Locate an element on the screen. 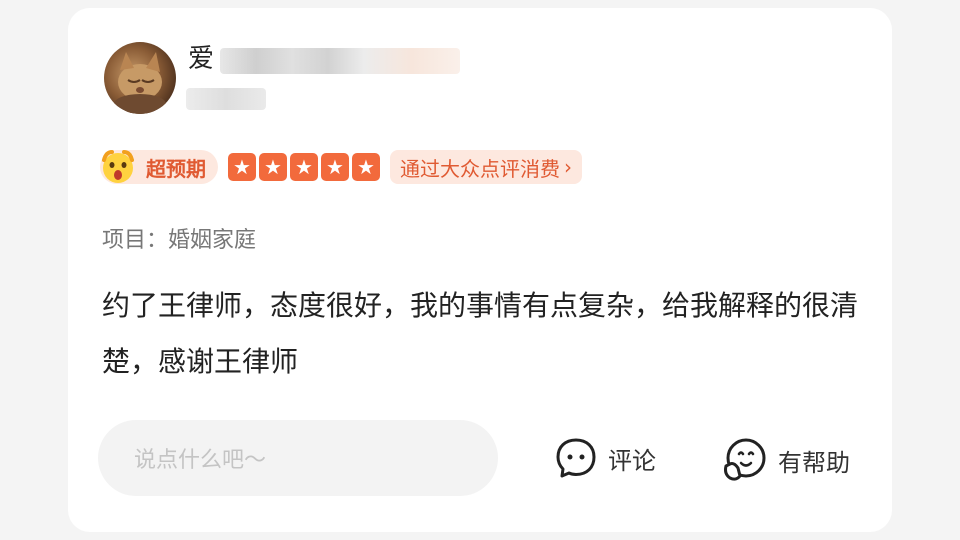 This screenshot has width=960, height=540. chevron-right-icon: › is located at coordinates (568, 167).